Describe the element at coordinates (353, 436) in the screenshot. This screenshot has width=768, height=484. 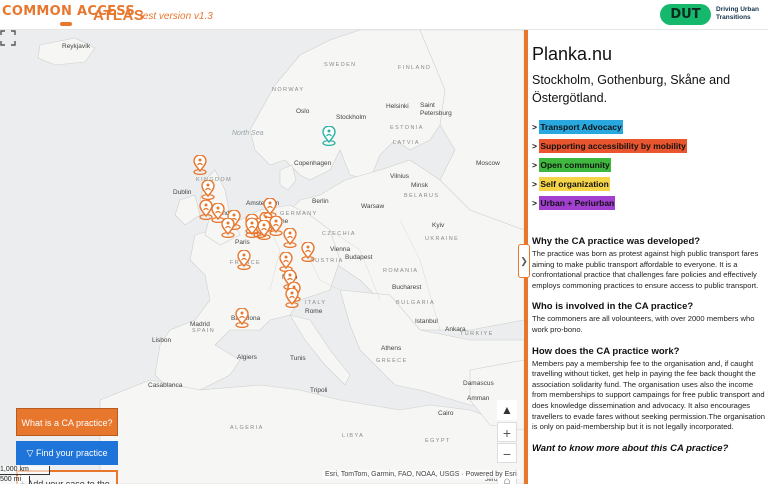
I see `country-label-libya: LIBYA` at that location.